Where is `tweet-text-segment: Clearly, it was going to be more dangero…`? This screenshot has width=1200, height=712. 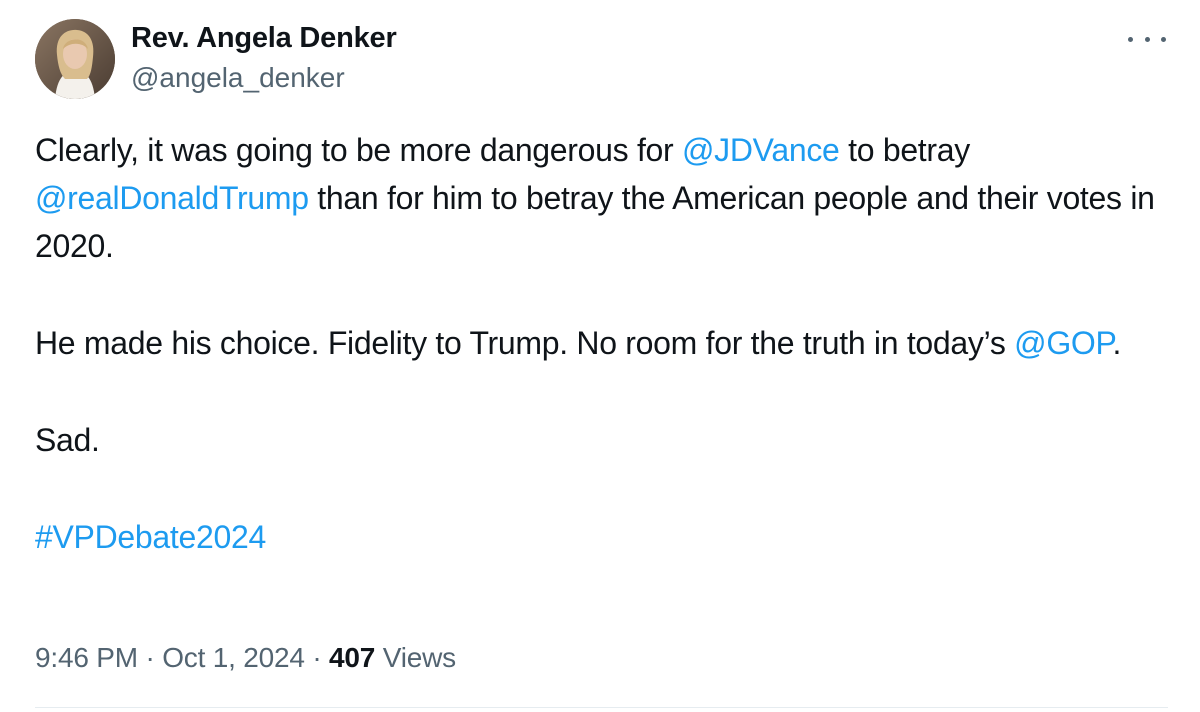
tweet-text-segment: Clearly, it was going to be more dangero… is located at coordinates (358, 150).